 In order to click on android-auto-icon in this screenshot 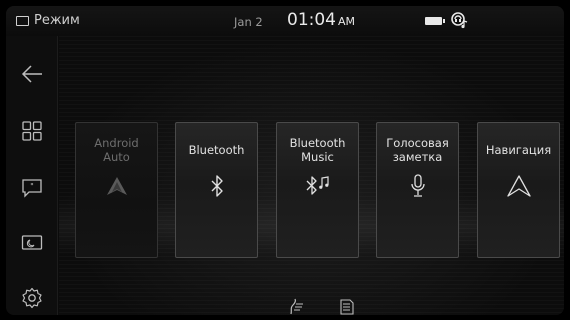, I will do `click(116, 186)`.